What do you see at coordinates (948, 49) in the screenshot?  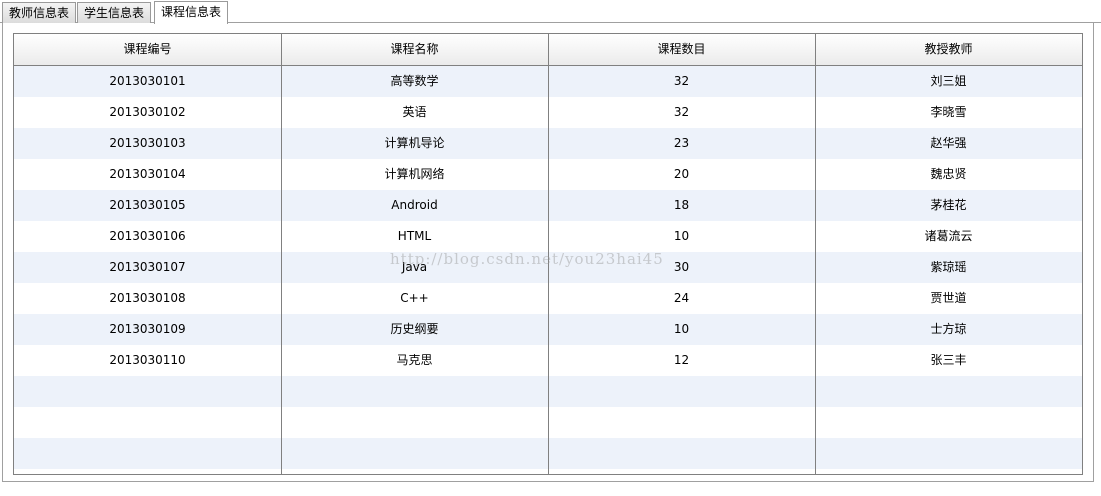 I see `header-teacher: 教授教师` at bounding box center [948, 49].